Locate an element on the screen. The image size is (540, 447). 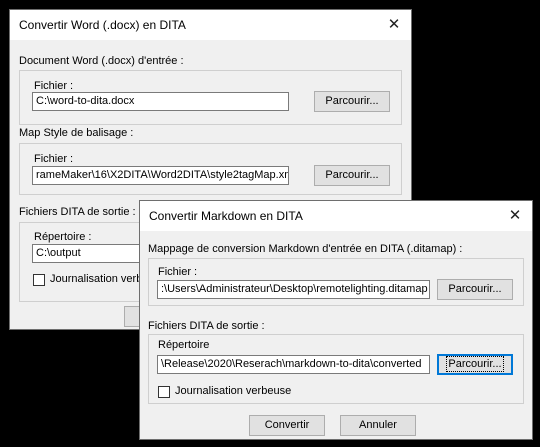
word-file-label: Fichier : is located at coordinates (54, 86).